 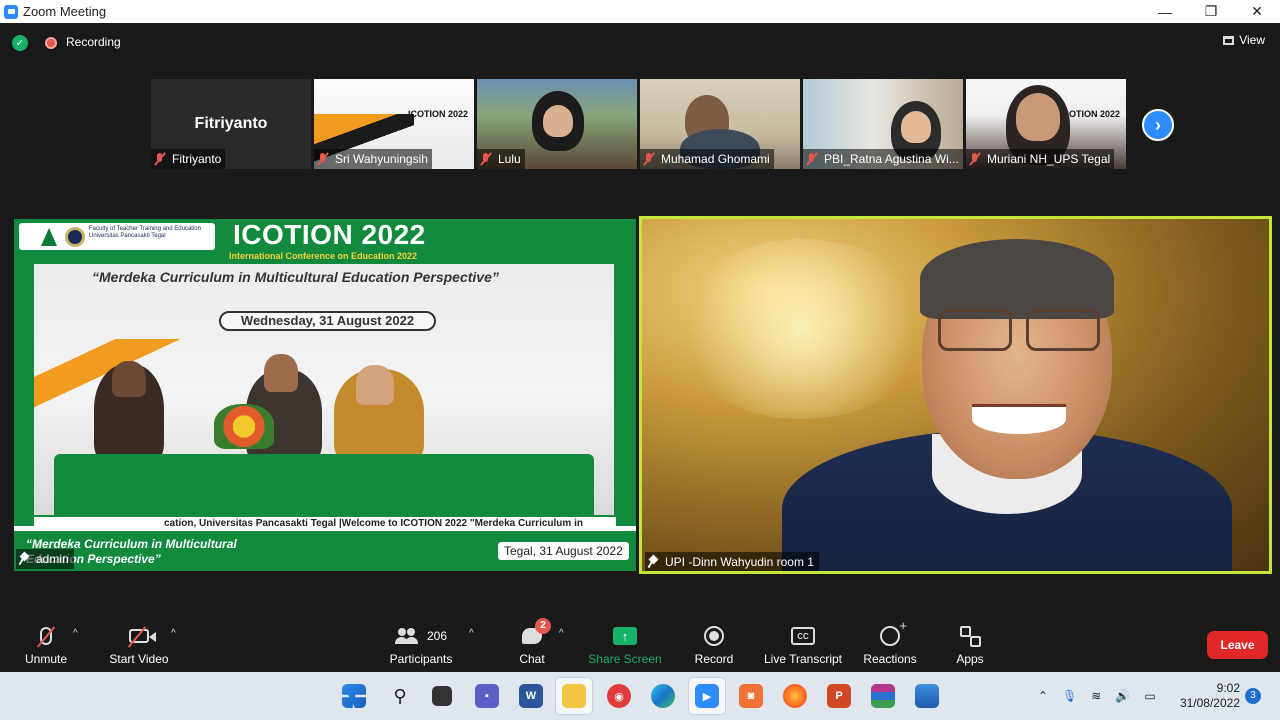 I want to click on participant-video-face, so click(x=916, y=127).